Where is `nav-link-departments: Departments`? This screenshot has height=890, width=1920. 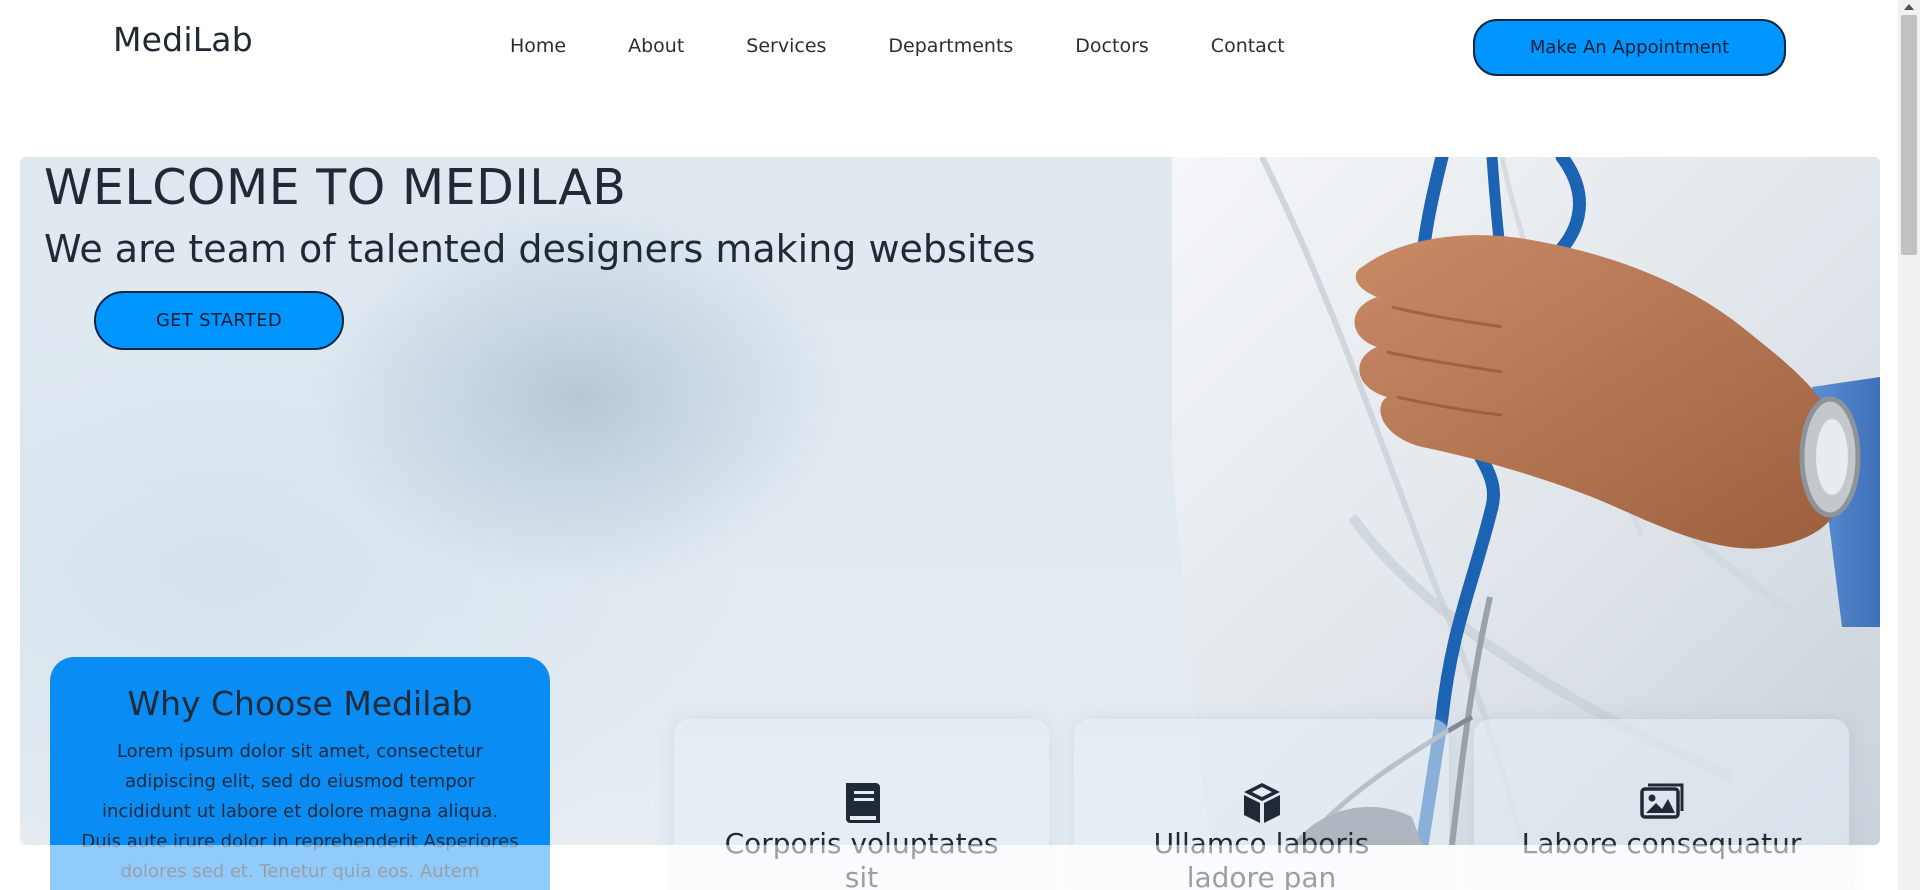
nav-link-departments: Departments is located at coordinates (950, 46).